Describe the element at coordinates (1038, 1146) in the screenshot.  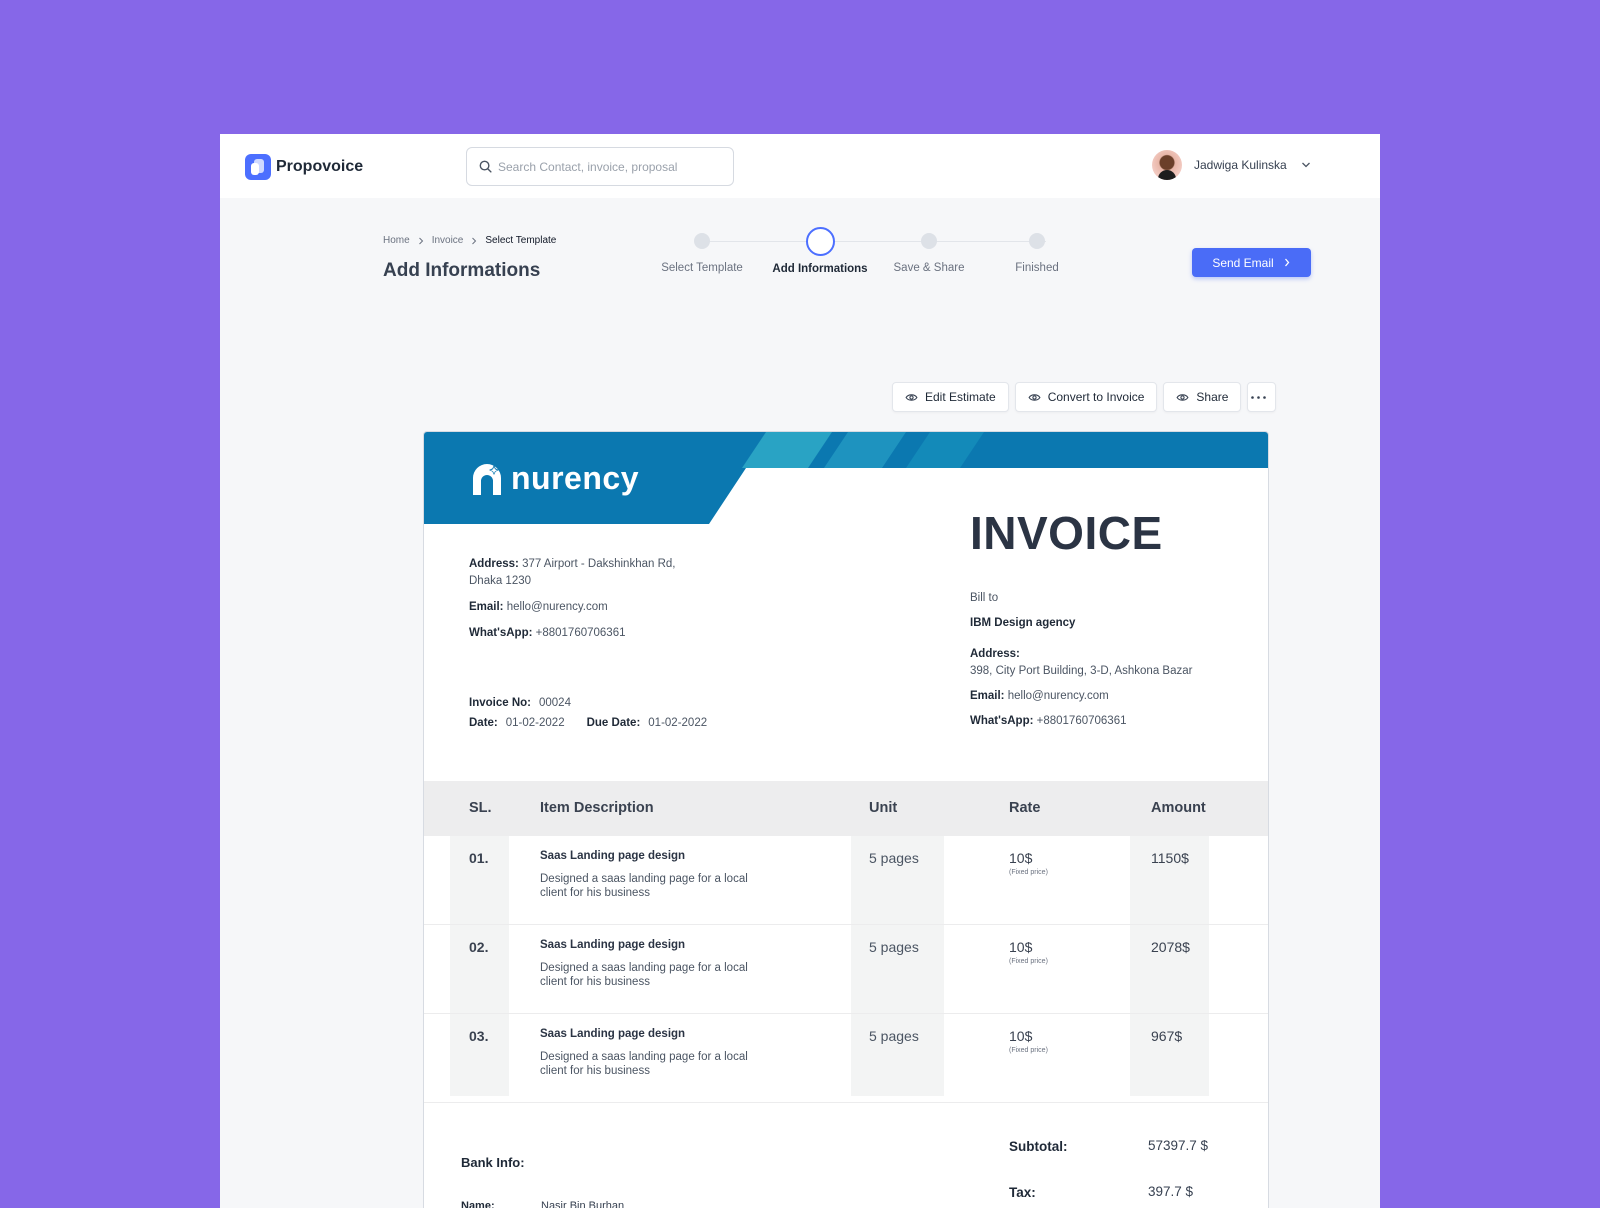
I see `subtotal-label: Subtotal:` at that location.